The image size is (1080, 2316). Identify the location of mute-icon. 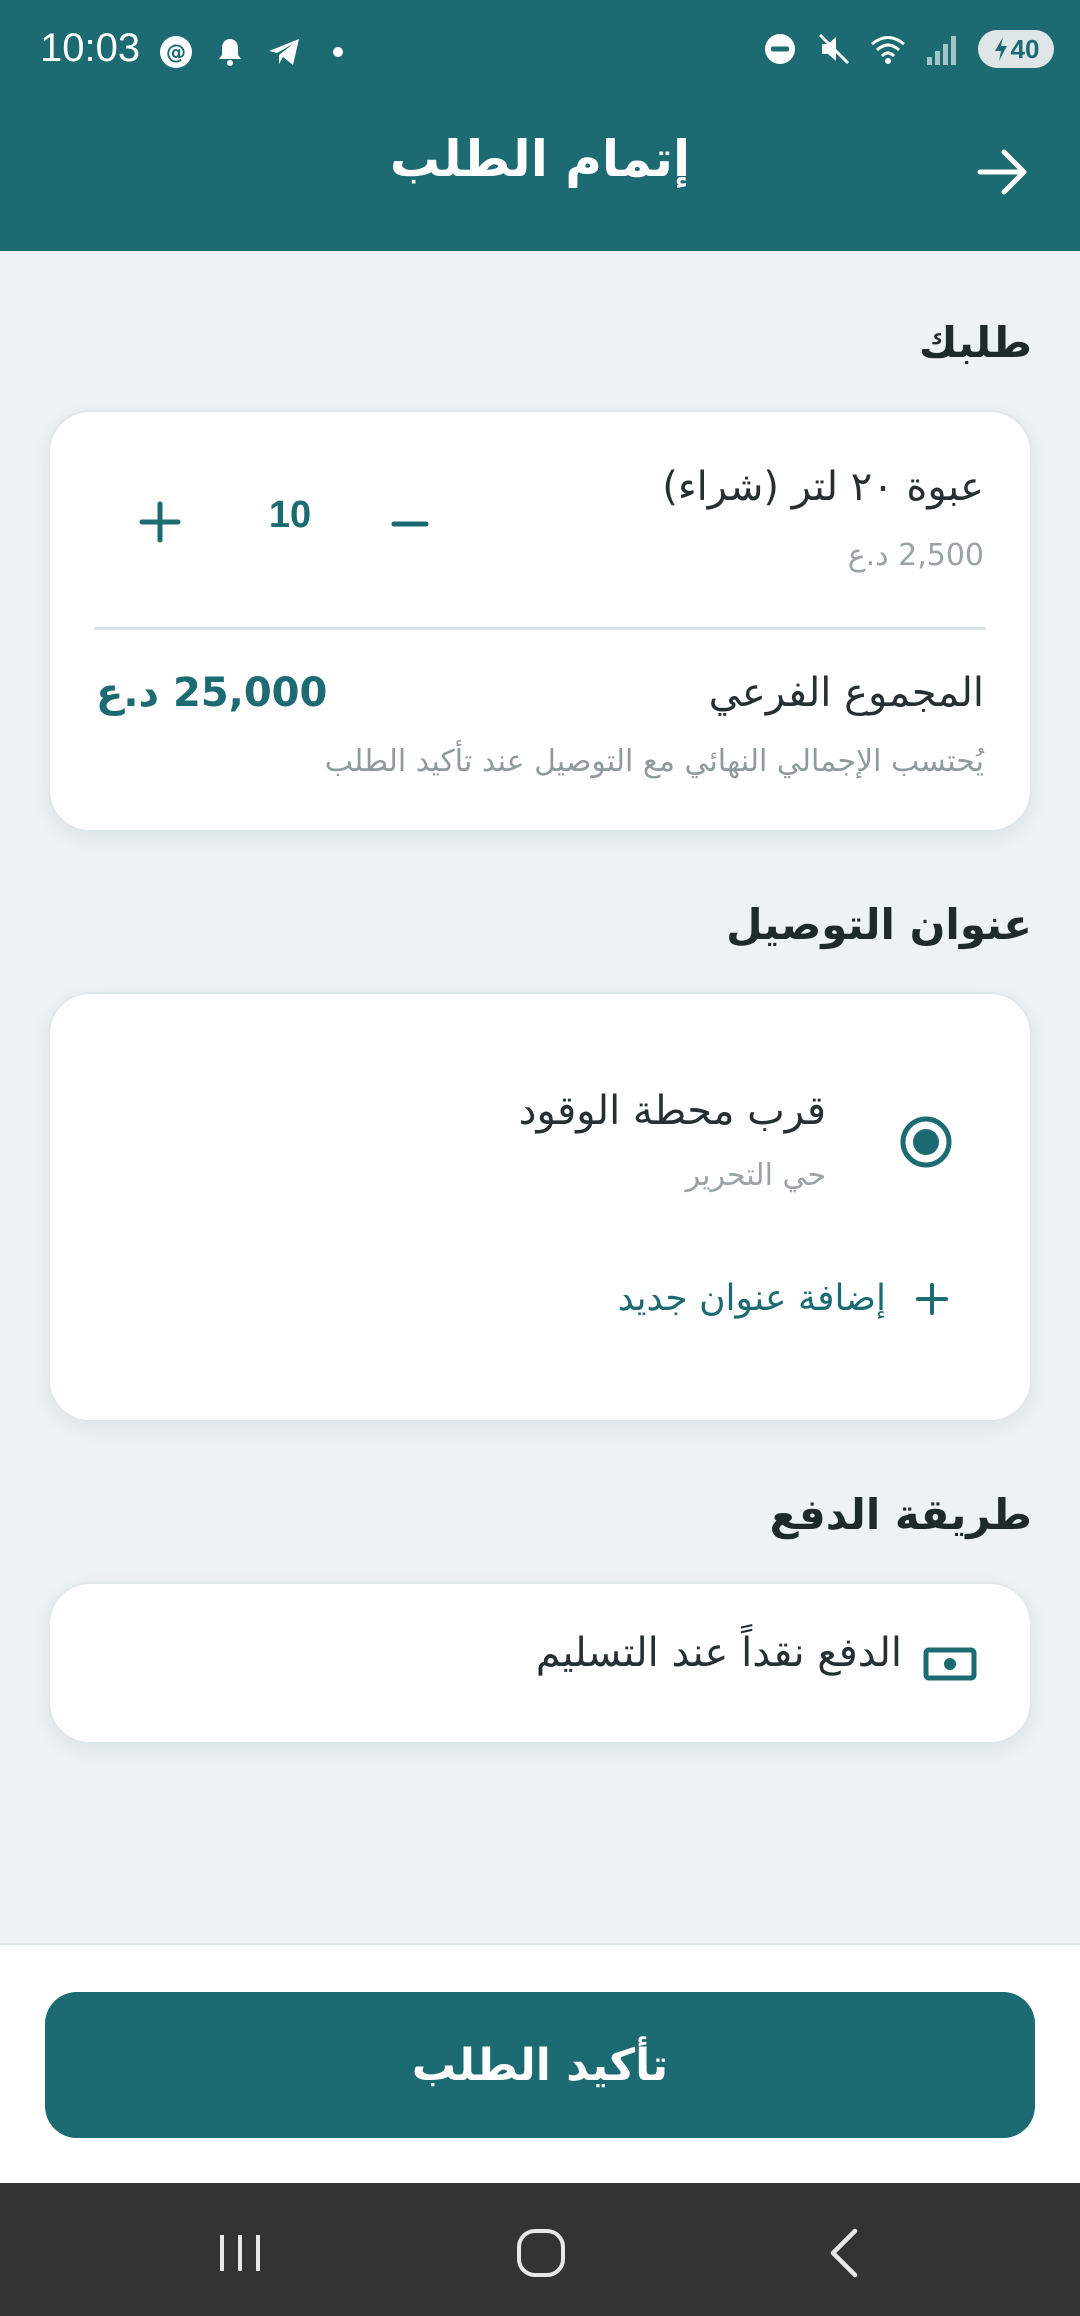
(834, 49).